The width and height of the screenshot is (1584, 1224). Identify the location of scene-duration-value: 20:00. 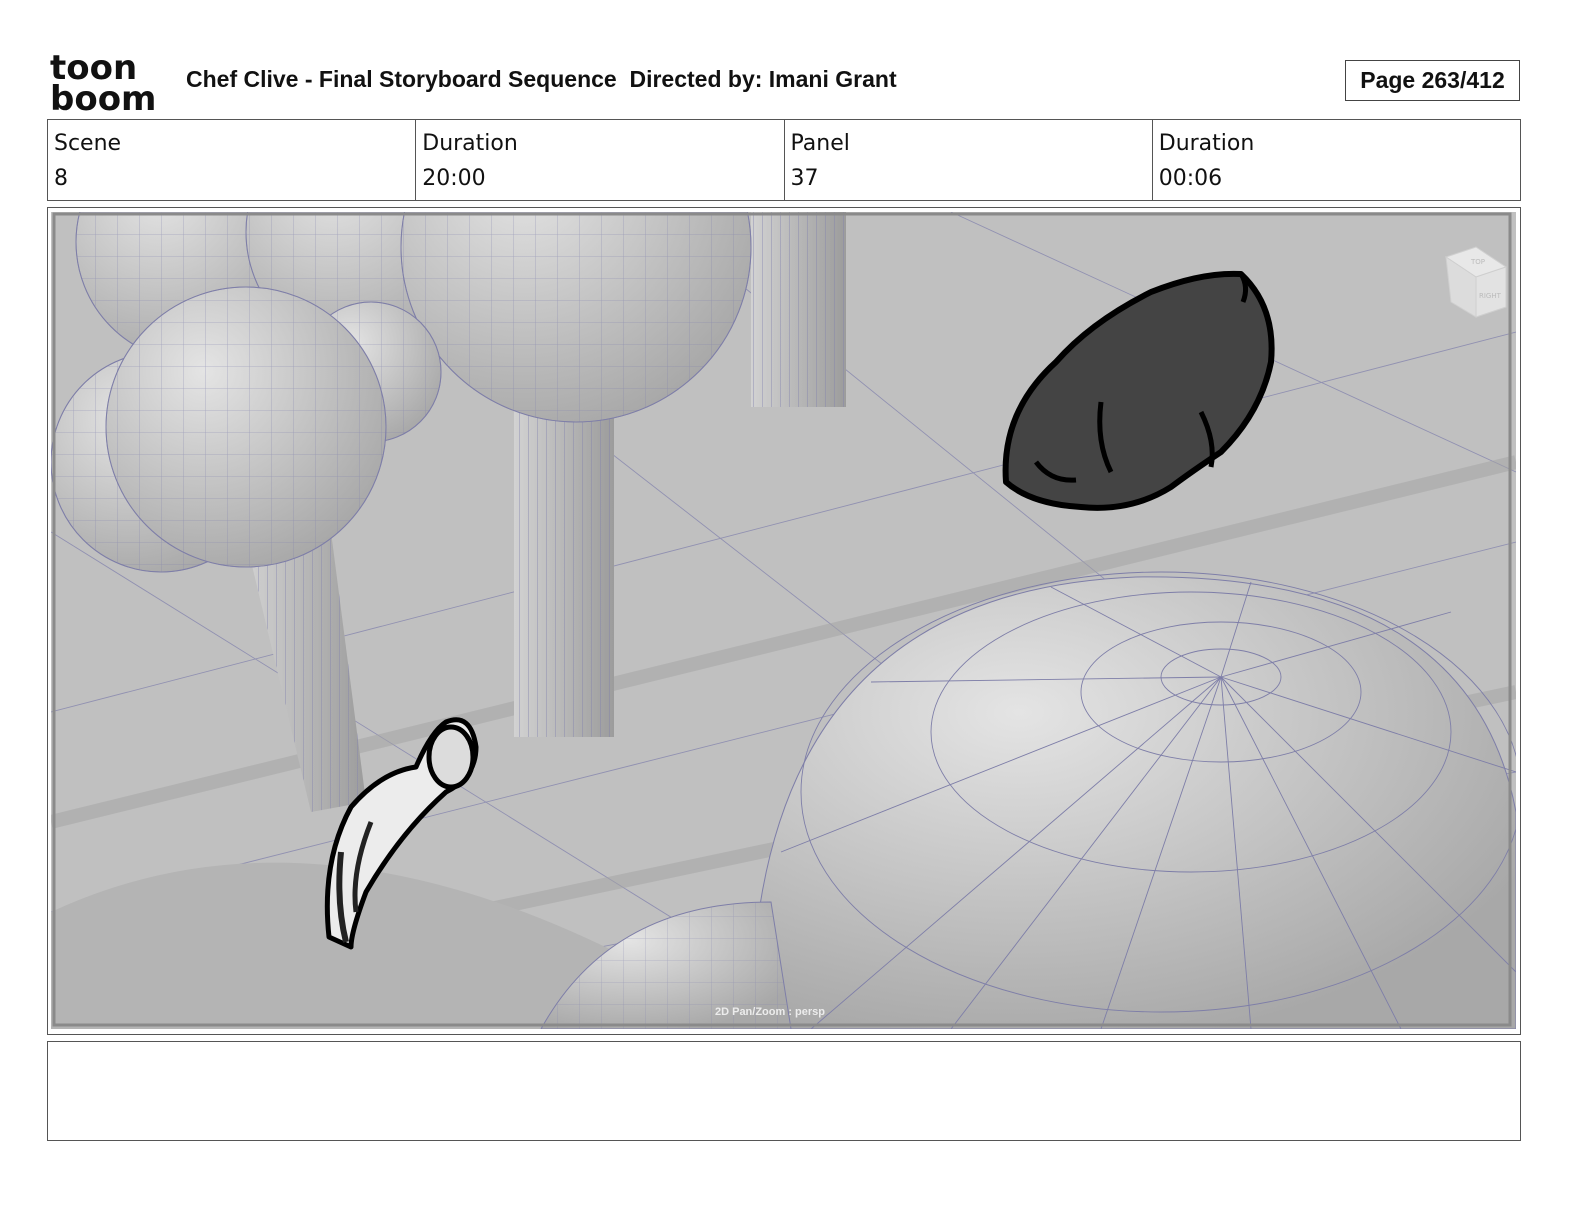
(454, 178).